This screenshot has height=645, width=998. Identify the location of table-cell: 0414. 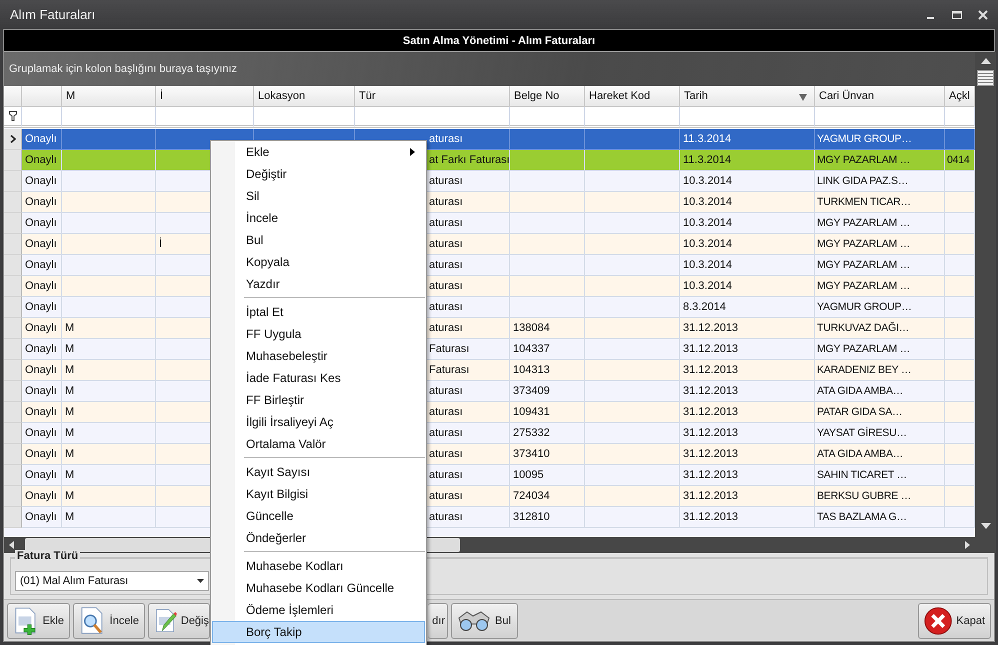
(958, 160).